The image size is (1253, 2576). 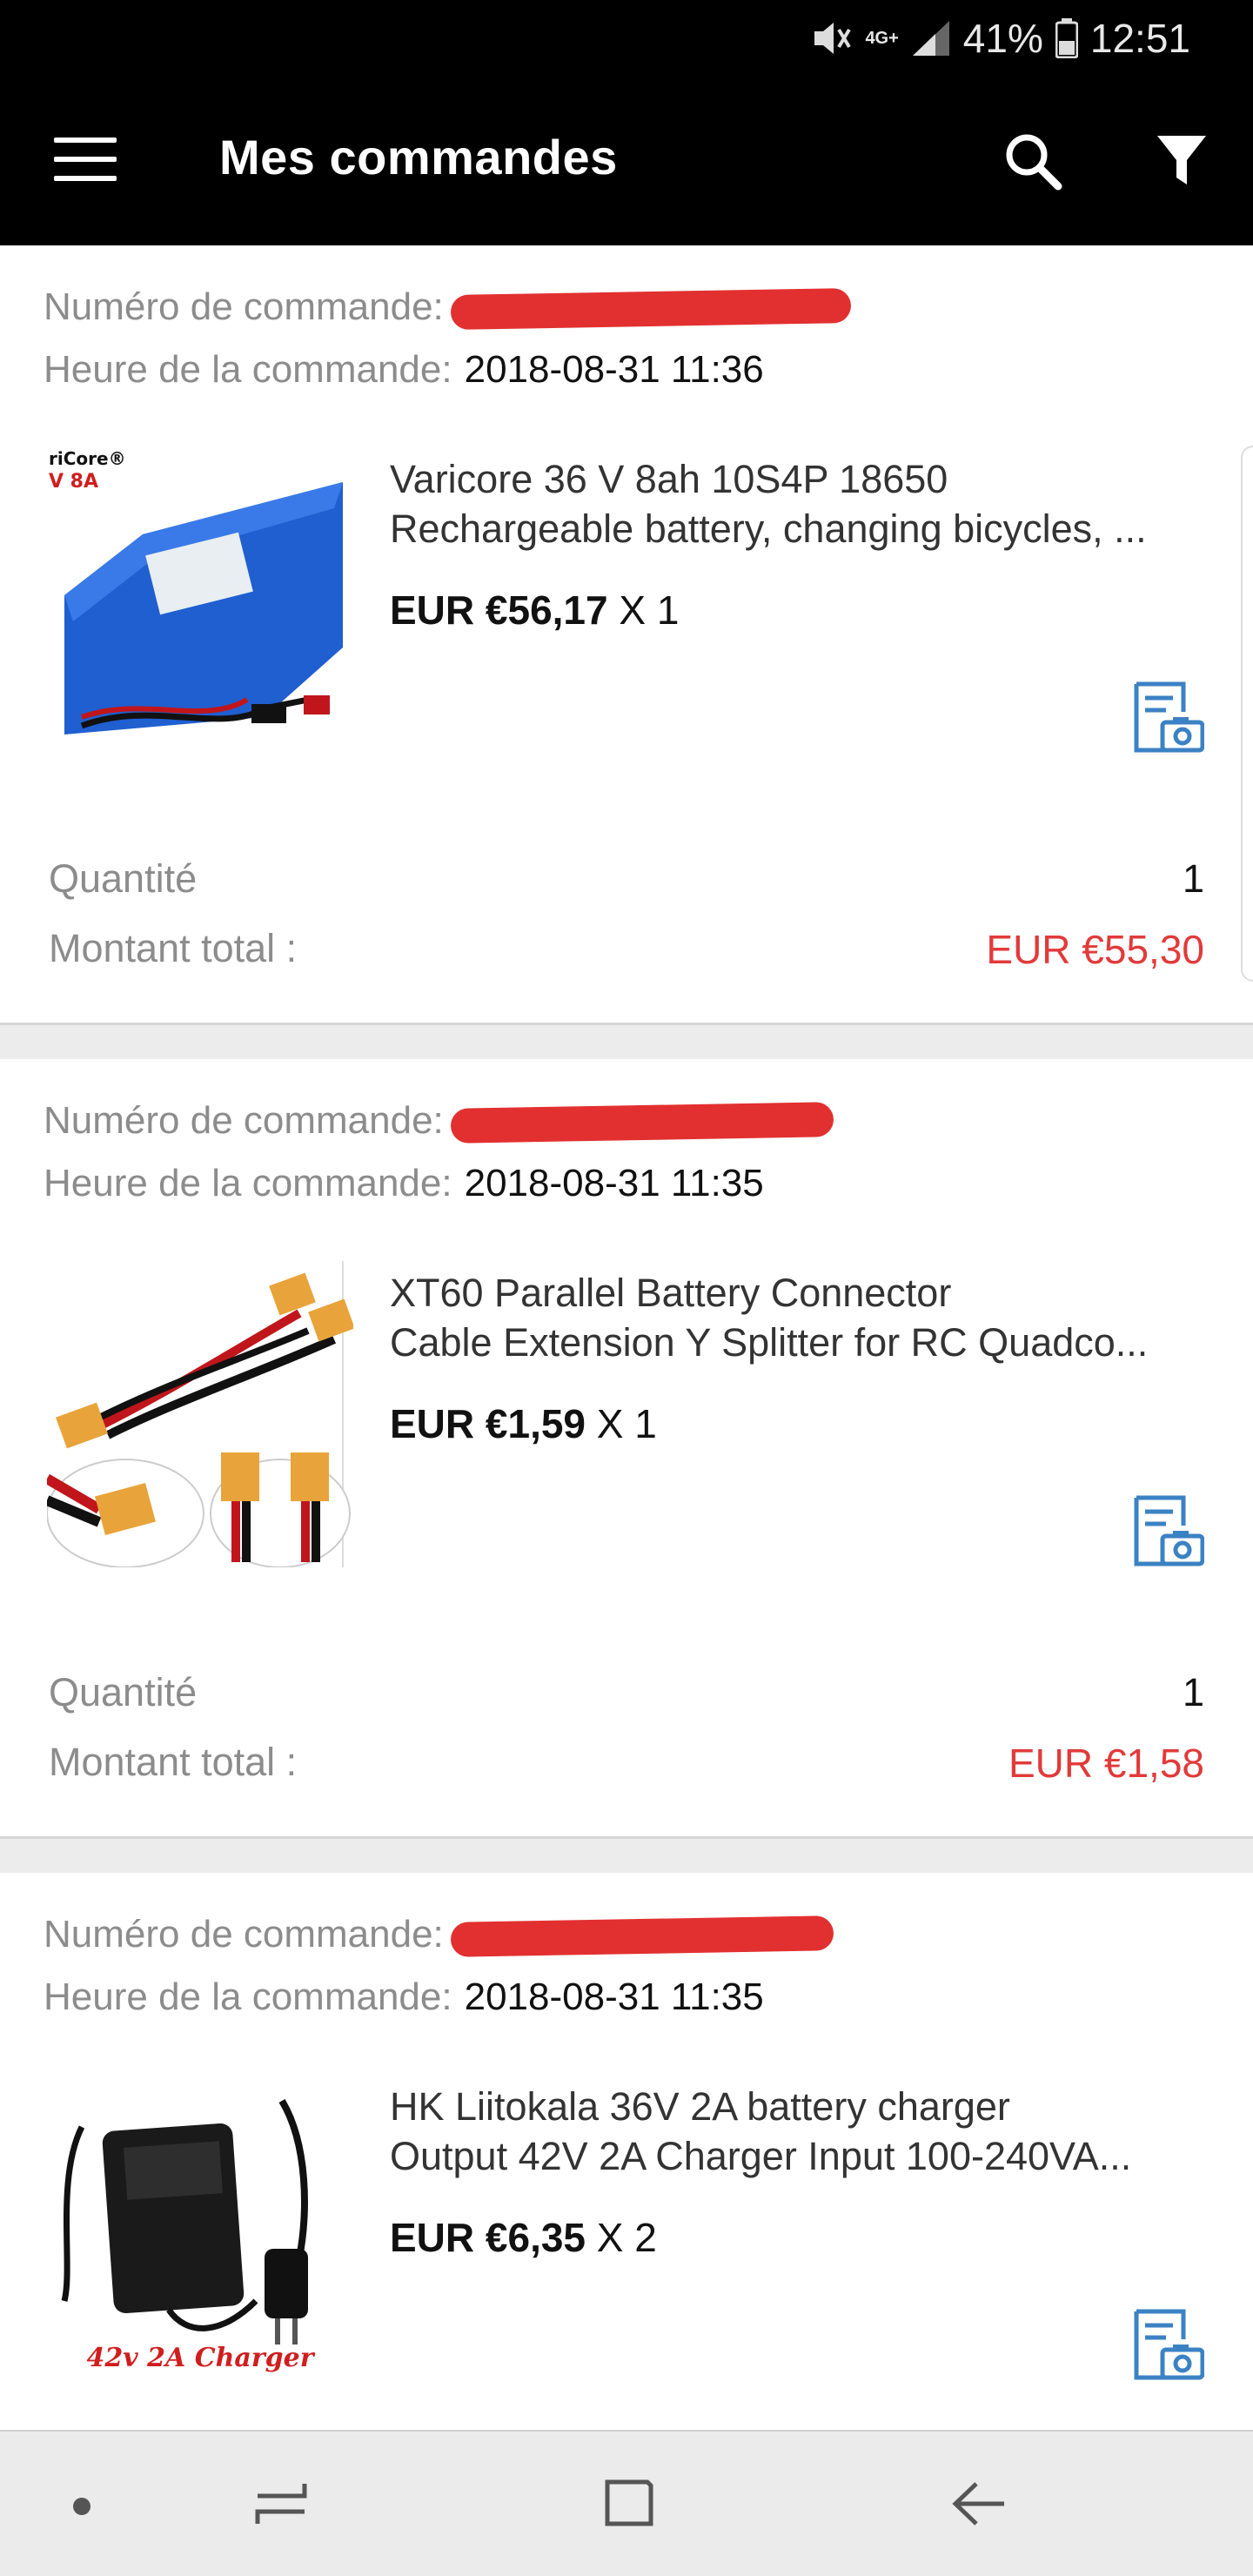 What do you see at coordinates (499, 610) in the screenshot?
I see `unit-price-value: EUR €56,17` at bounding box center [499, 610].